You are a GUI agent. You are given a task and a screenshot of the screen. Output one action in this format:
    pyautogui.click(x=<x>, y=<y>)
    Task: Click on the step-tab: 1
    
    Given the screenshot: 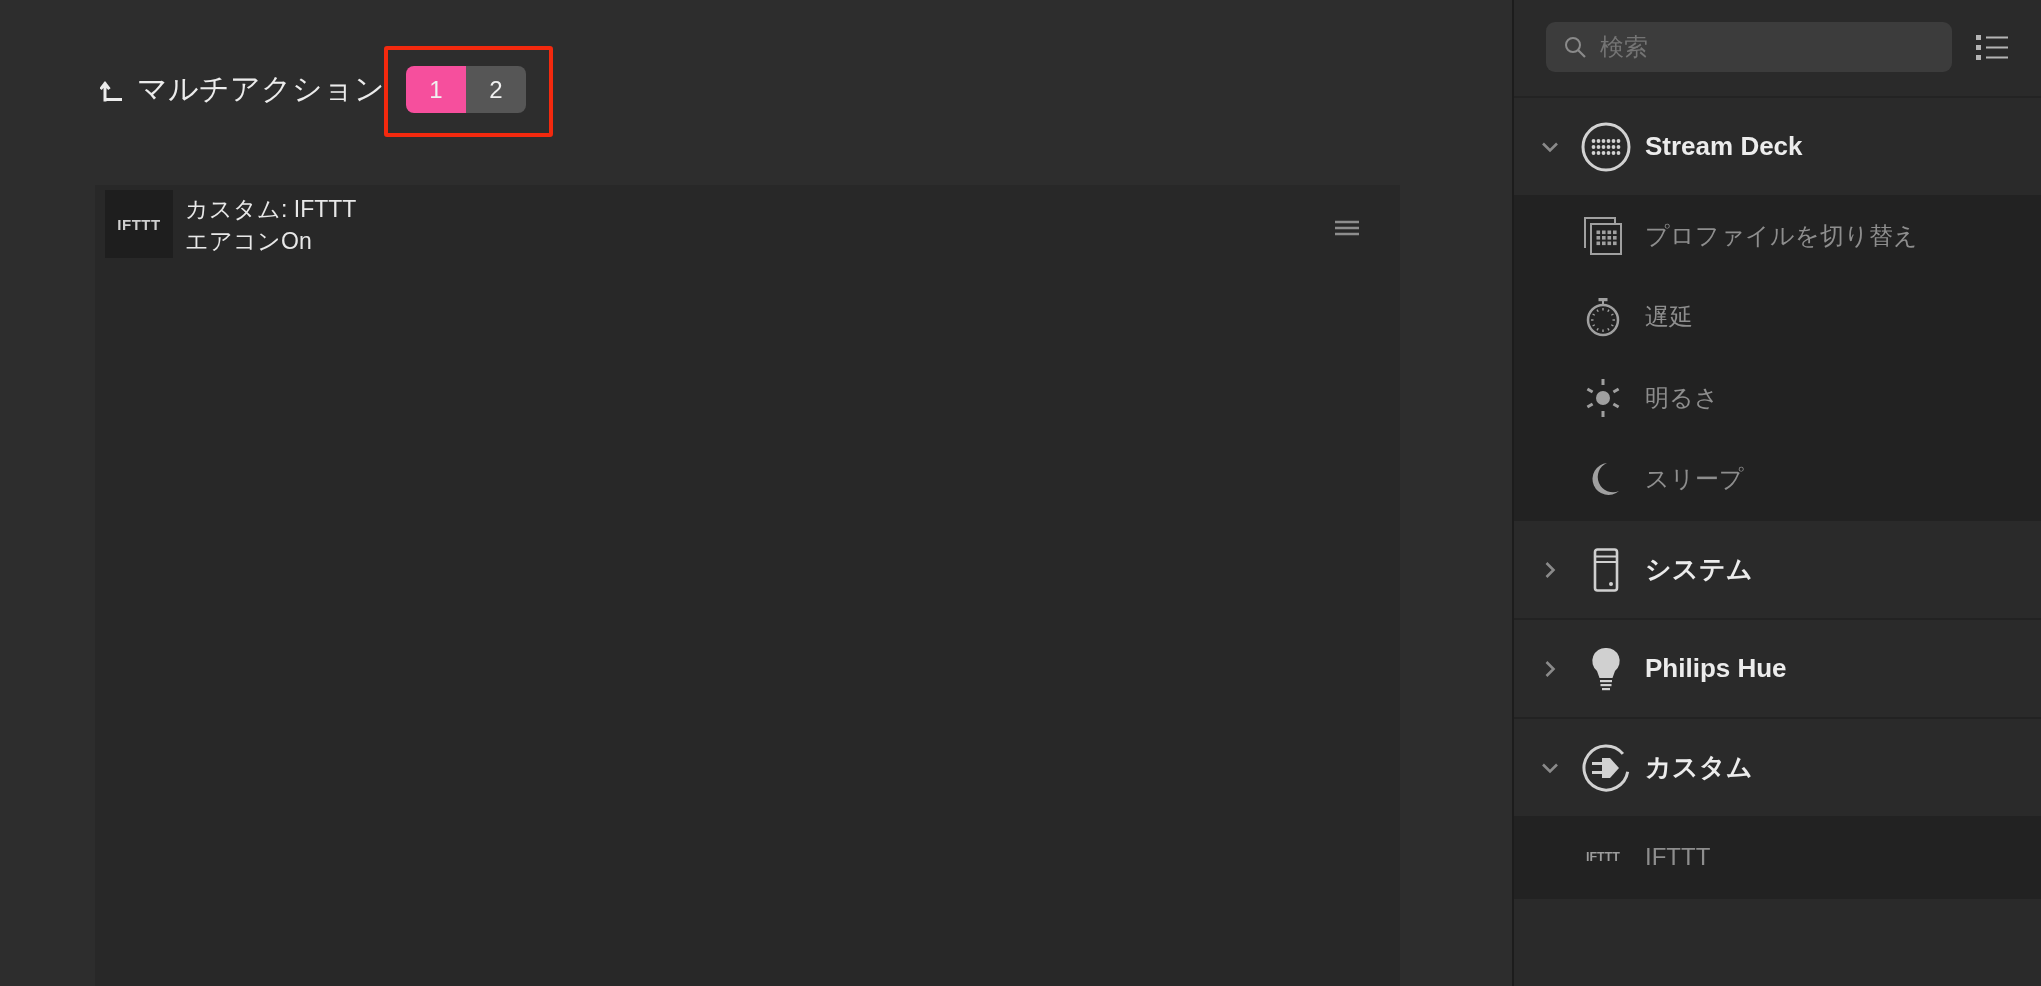 What is the action you would take?
    pyautogui.click(x=436, y=89)
    